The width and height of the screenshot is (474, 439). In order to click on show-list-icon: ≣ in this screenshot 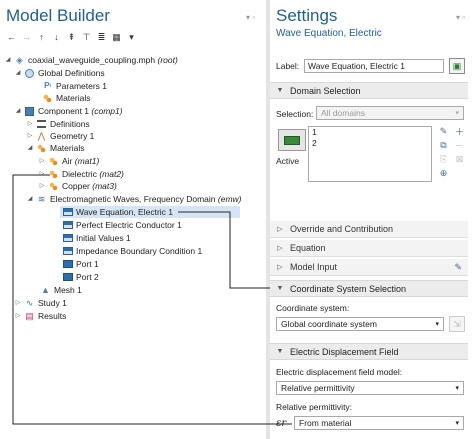, I will do `click(101, 37)`.